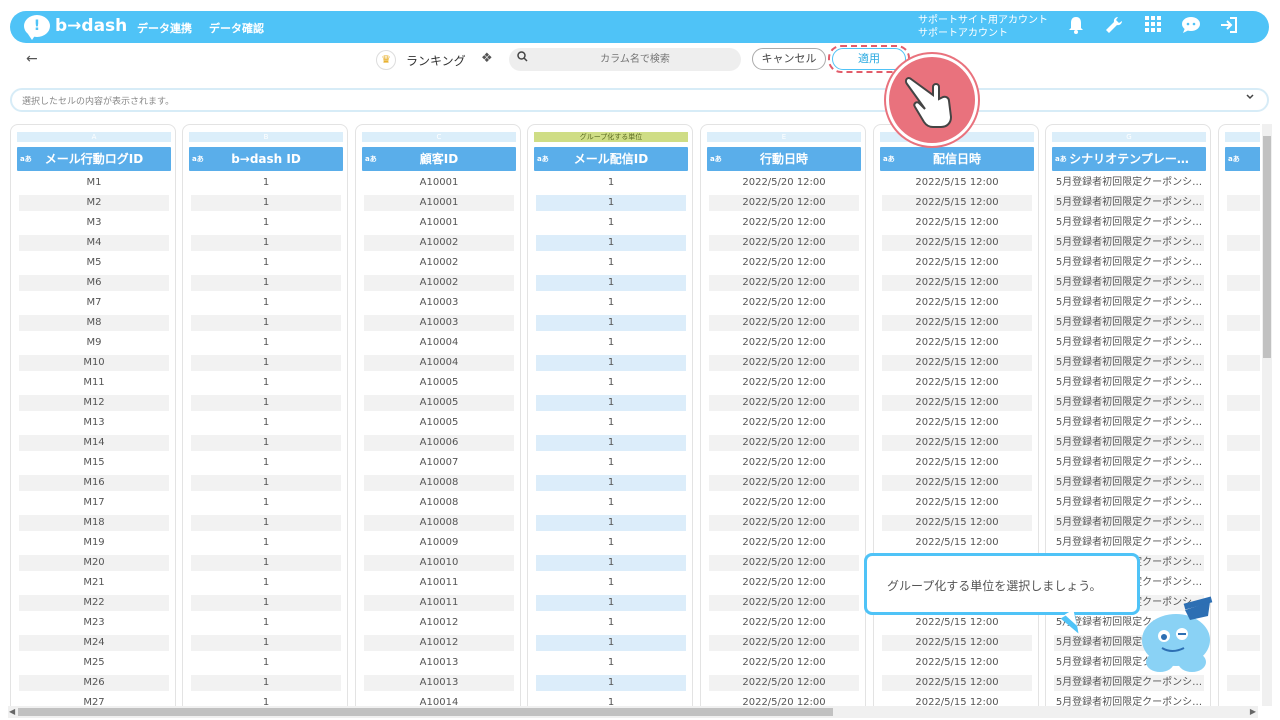  Describe the element at coordinates (439, 563) in the screenshot. I see `table-cell: A10010` at that location.